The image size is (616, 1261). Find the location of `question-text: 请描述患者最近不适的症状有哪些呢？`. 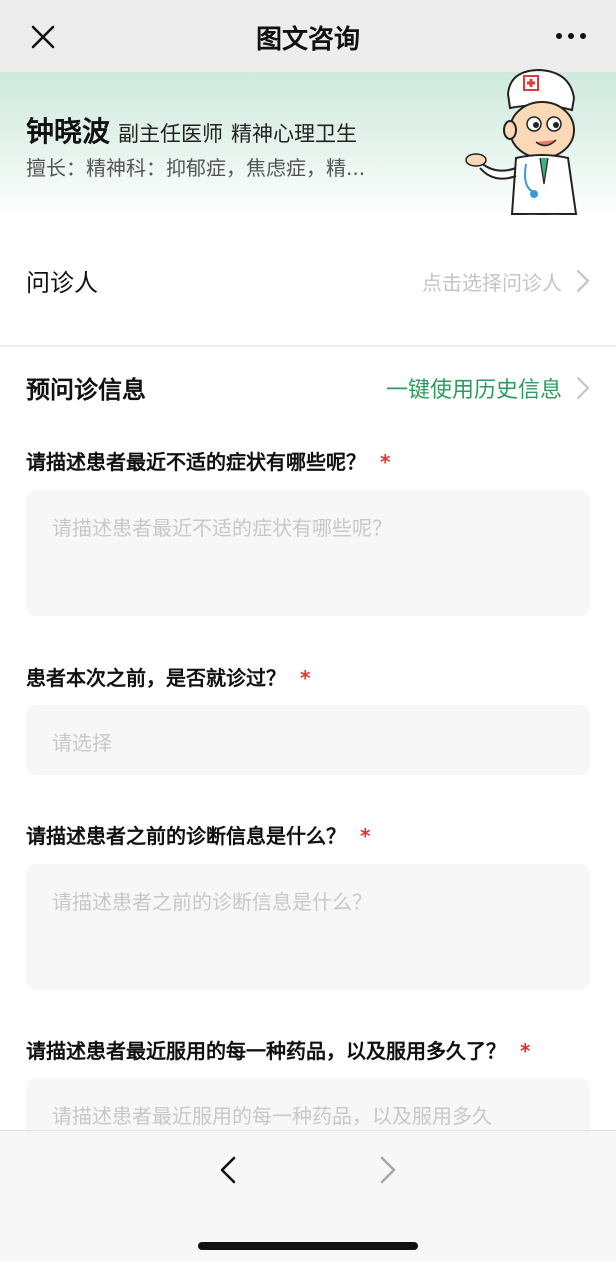

question-text: 请描述患者最近不适的症状有哪些呢？ is located at coordinates (196, 462).